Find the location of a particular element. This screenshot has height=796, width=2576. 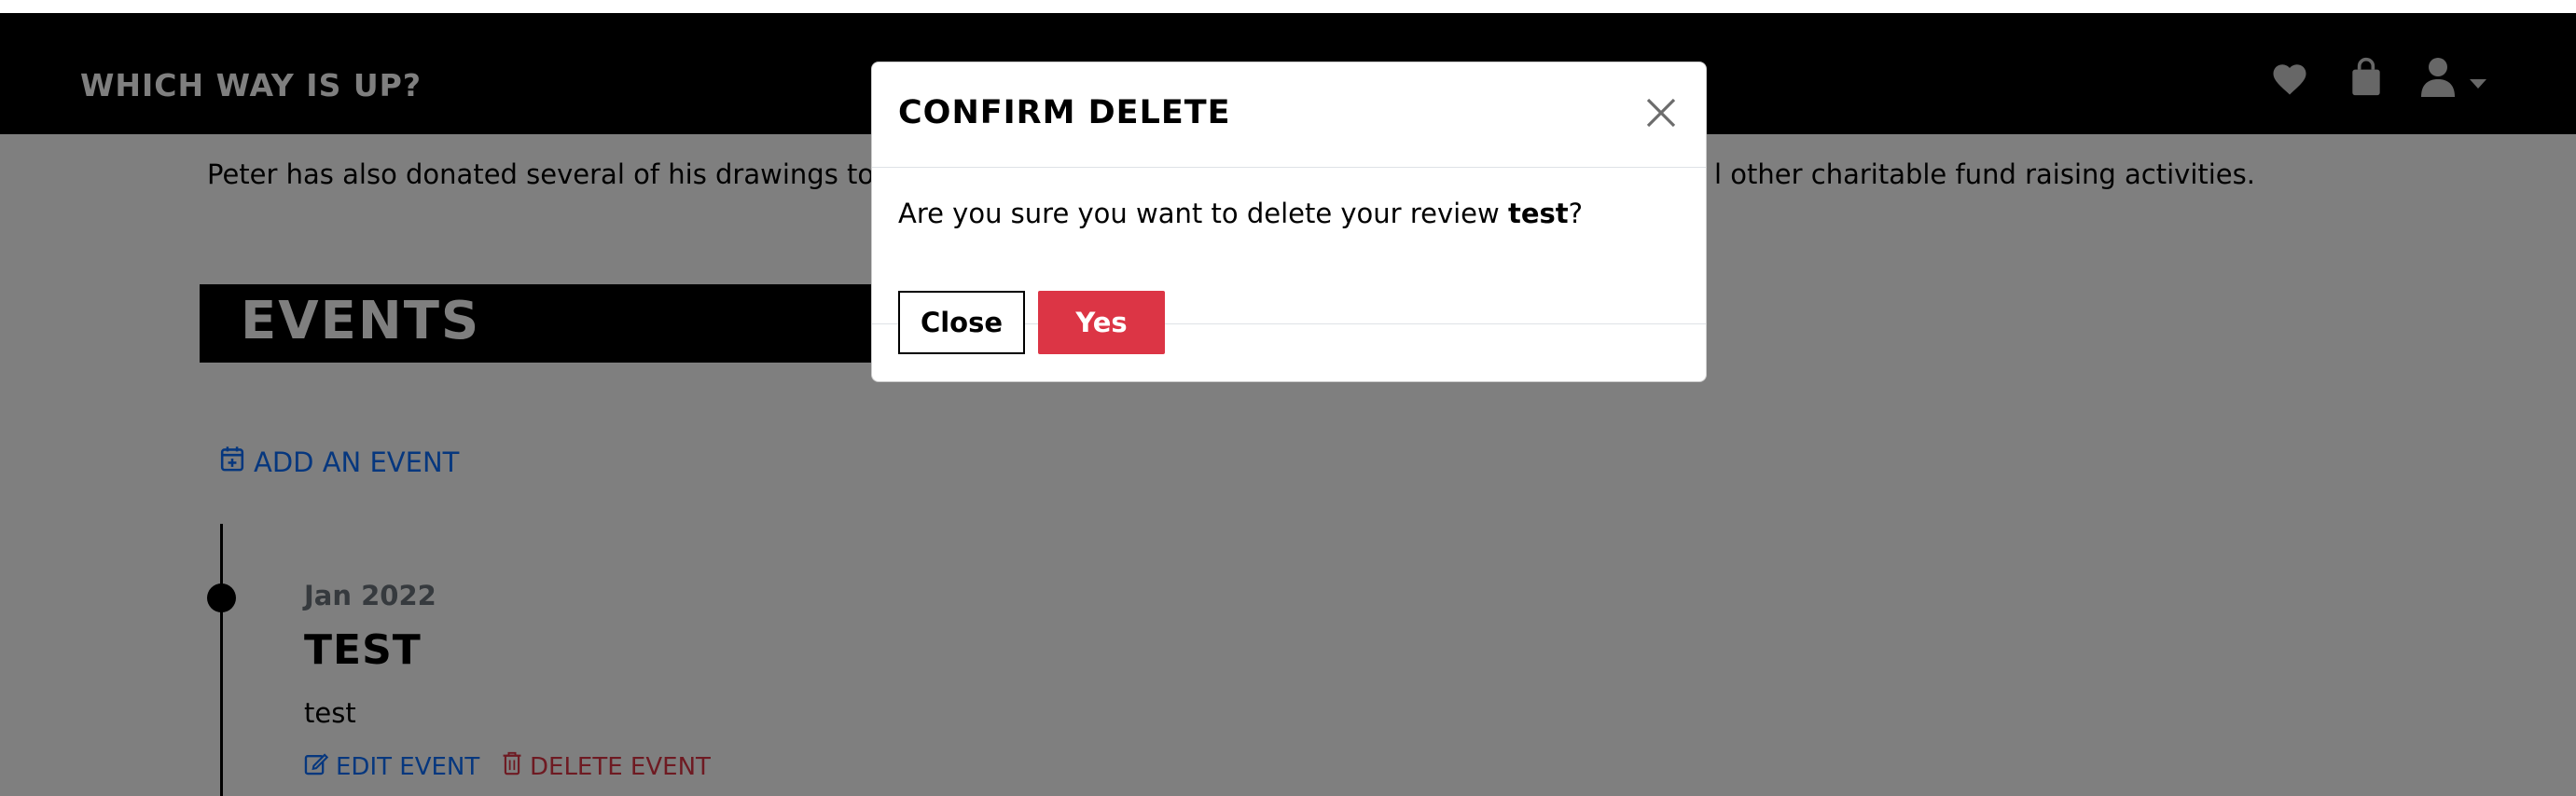

close-icon is located at coordinates (1661, 112).